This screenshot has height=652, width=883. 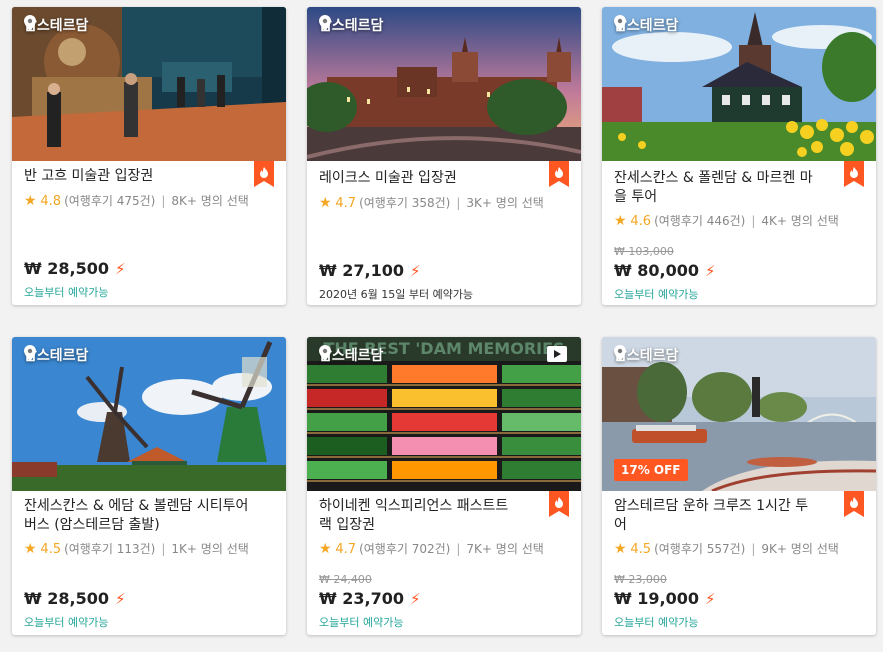 What do you see at coordinates (405, 549) in the screenshot?
I see `review-count: (여행후기 702건)` at bounding box center [405, 549].